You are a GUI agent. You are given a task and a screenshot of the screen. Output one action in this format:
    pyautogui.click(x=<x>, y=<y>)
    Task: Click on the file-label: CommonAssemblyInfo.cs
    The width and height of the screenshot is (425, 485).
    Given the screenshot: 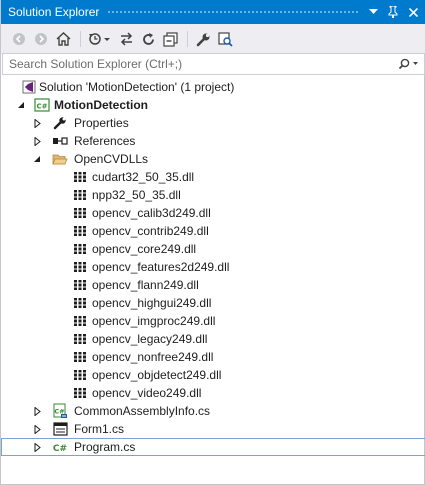 What is the action you would take?
    pyautogui.click(x=142, y=411)
    